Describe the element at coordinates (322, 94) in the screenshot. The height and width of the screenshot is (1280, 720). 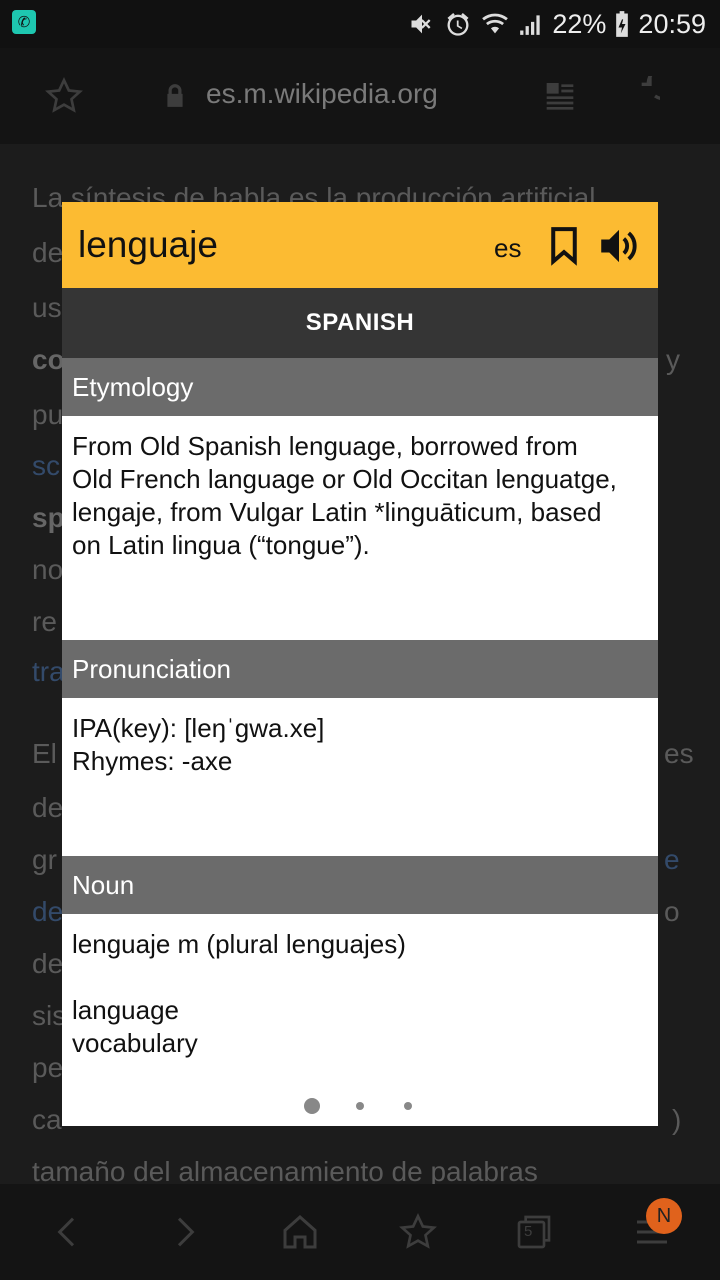
I see `url-bar: es.m.wikipedia.org` at that location.